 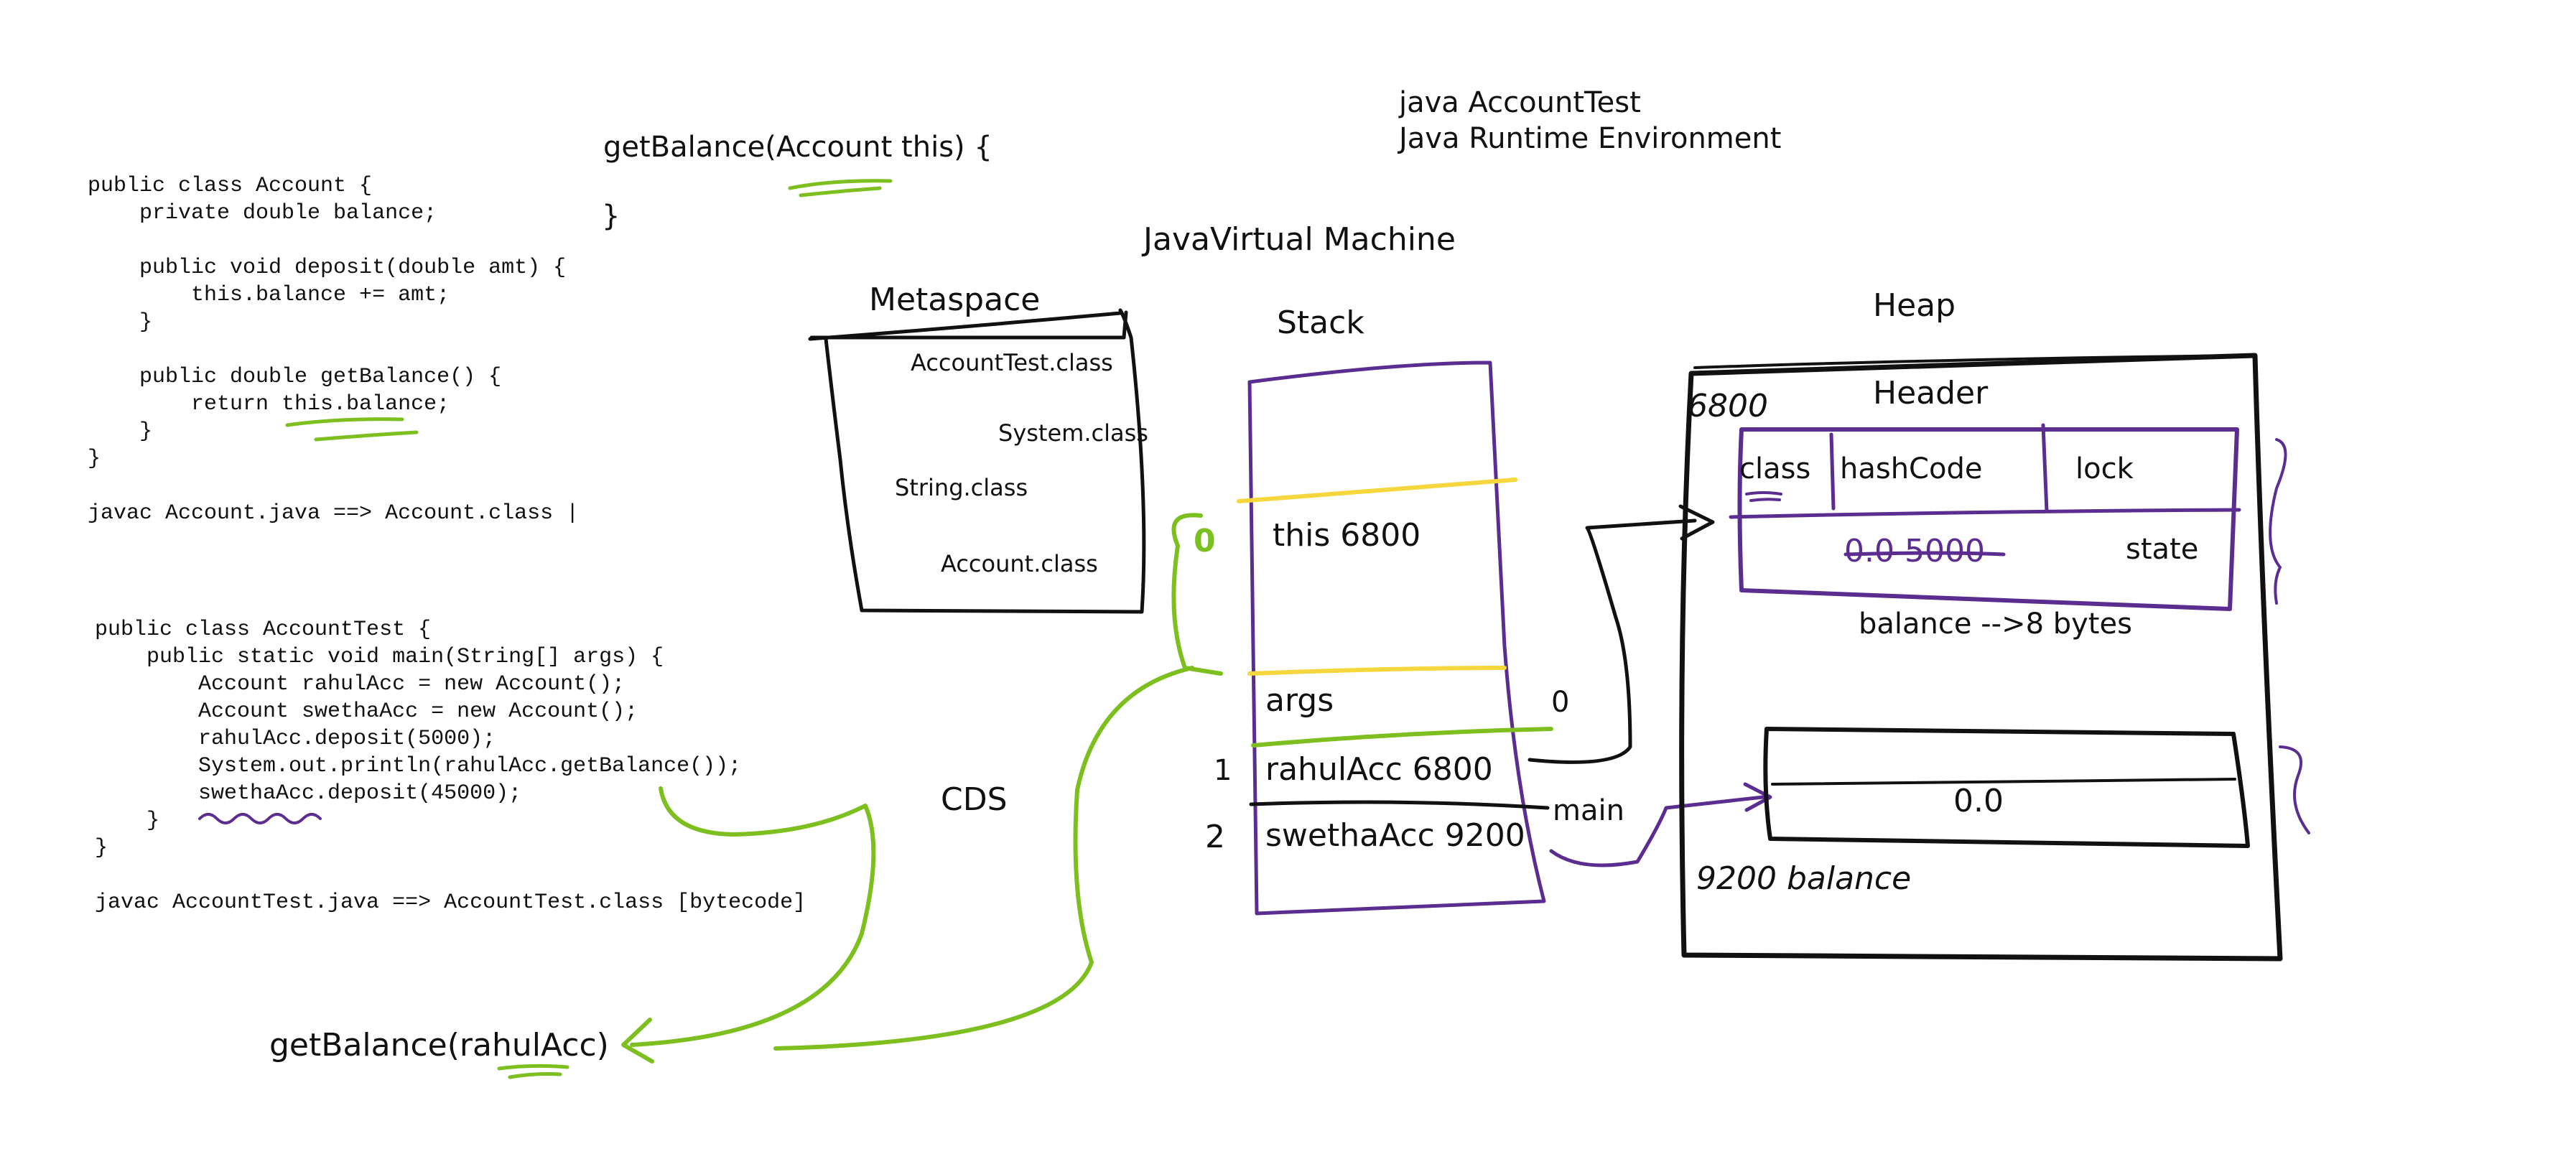 What do you see at coordinates (1931, 393) in the screenshot?
I see `object1-header-label: Header` at bounding box center [1931, 393].